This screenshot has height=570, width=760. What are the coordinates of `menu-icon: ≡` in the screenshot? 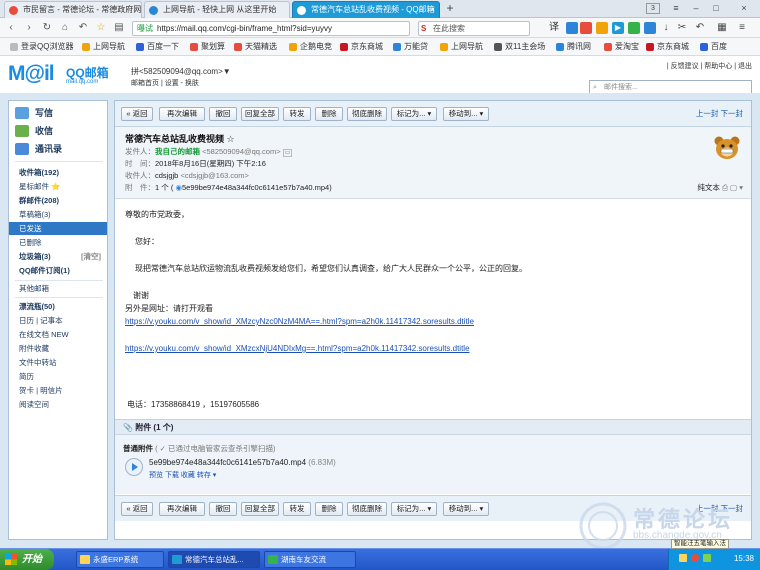 It's located at (676, 8).